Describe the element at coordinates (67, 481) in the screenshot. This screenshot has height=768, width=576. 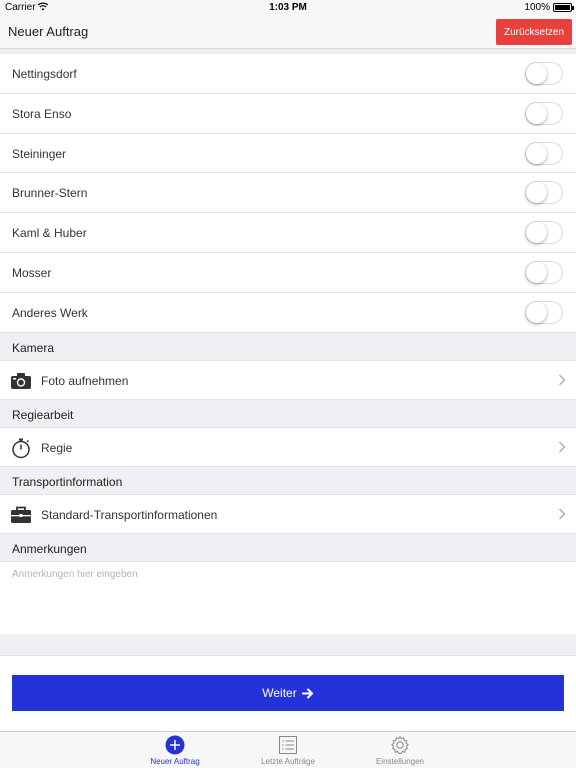
I see `section-title: Transportinformation` at that location.